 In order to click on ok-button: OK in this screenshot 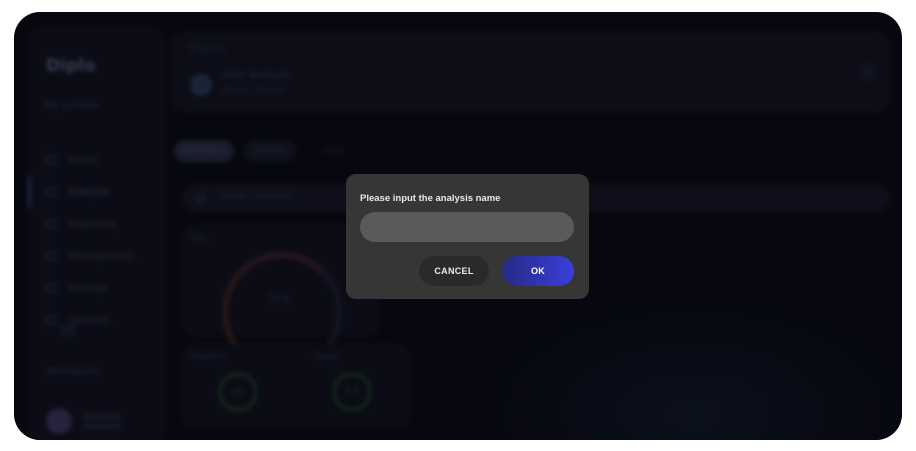, I will do `click(538, 271)`.